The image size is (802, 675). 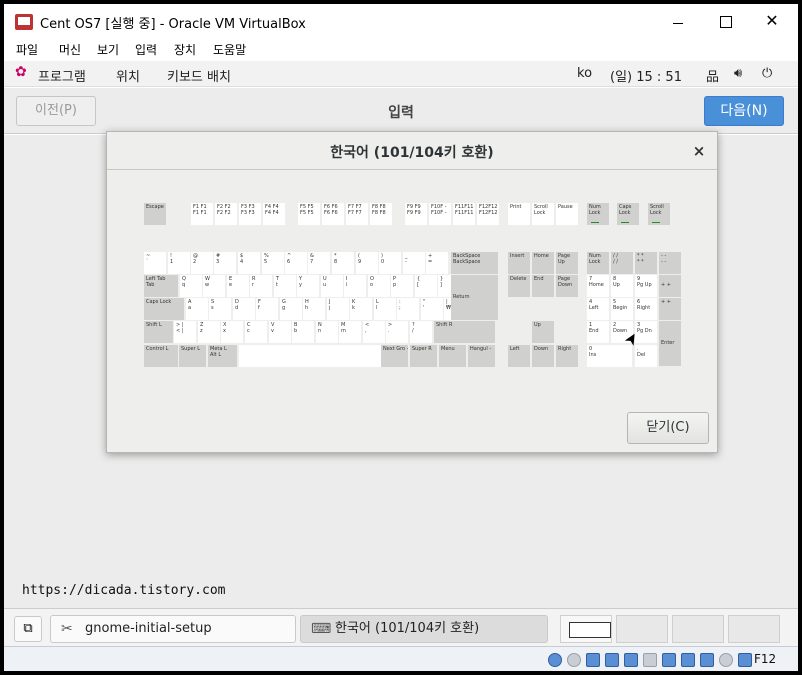 What do you see at coordinates (543, 286) in the screenshot?
I see `key: End` at bounding box center [543, 286].